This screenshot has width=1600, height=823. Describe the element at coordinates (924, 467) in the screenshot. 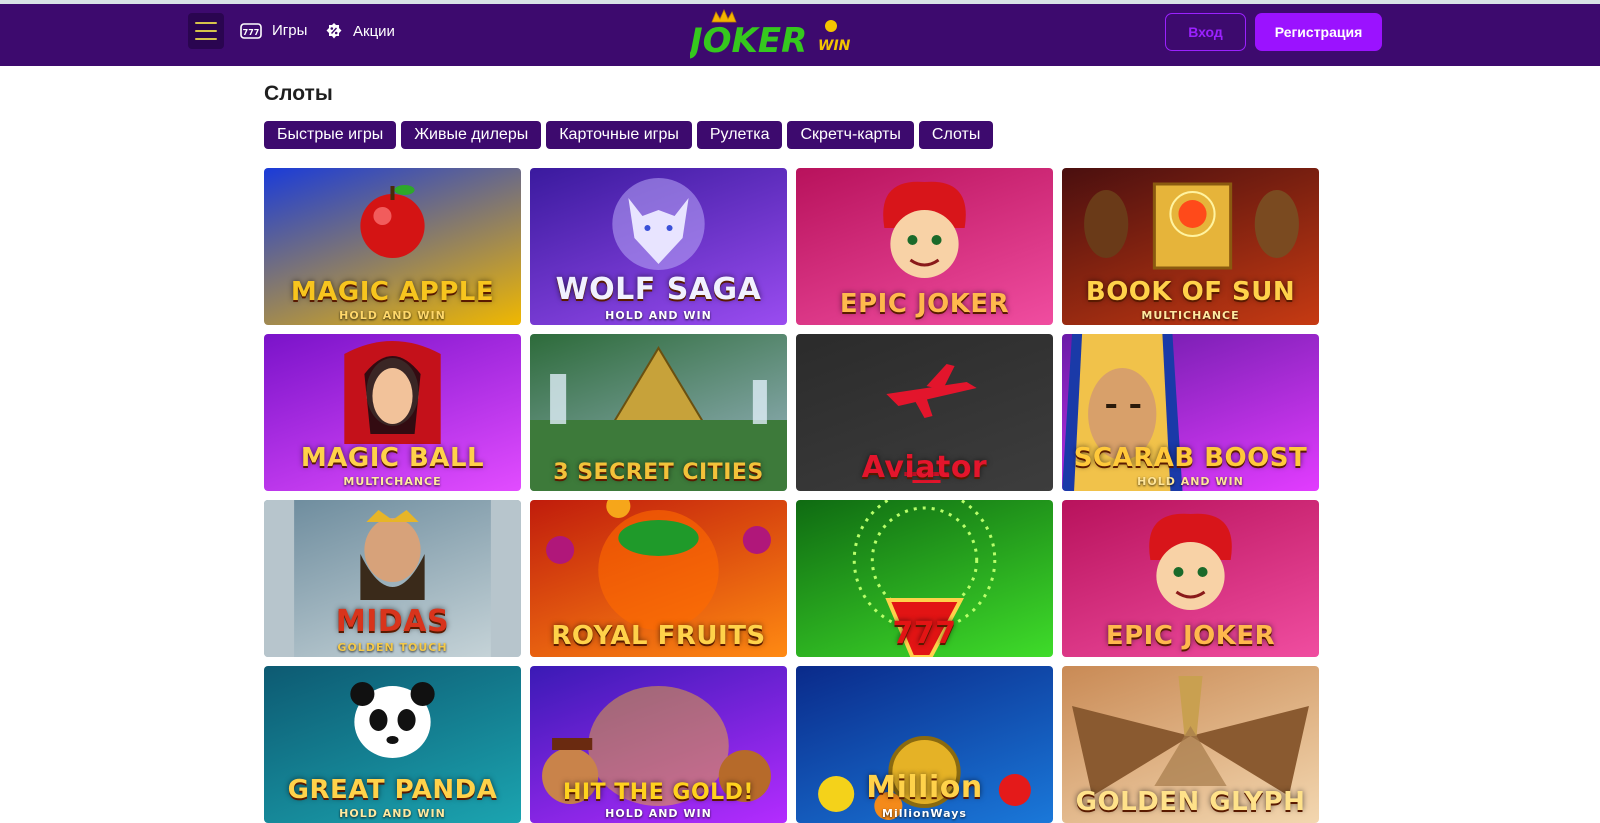

I see `game-title: Aviator` at that location.